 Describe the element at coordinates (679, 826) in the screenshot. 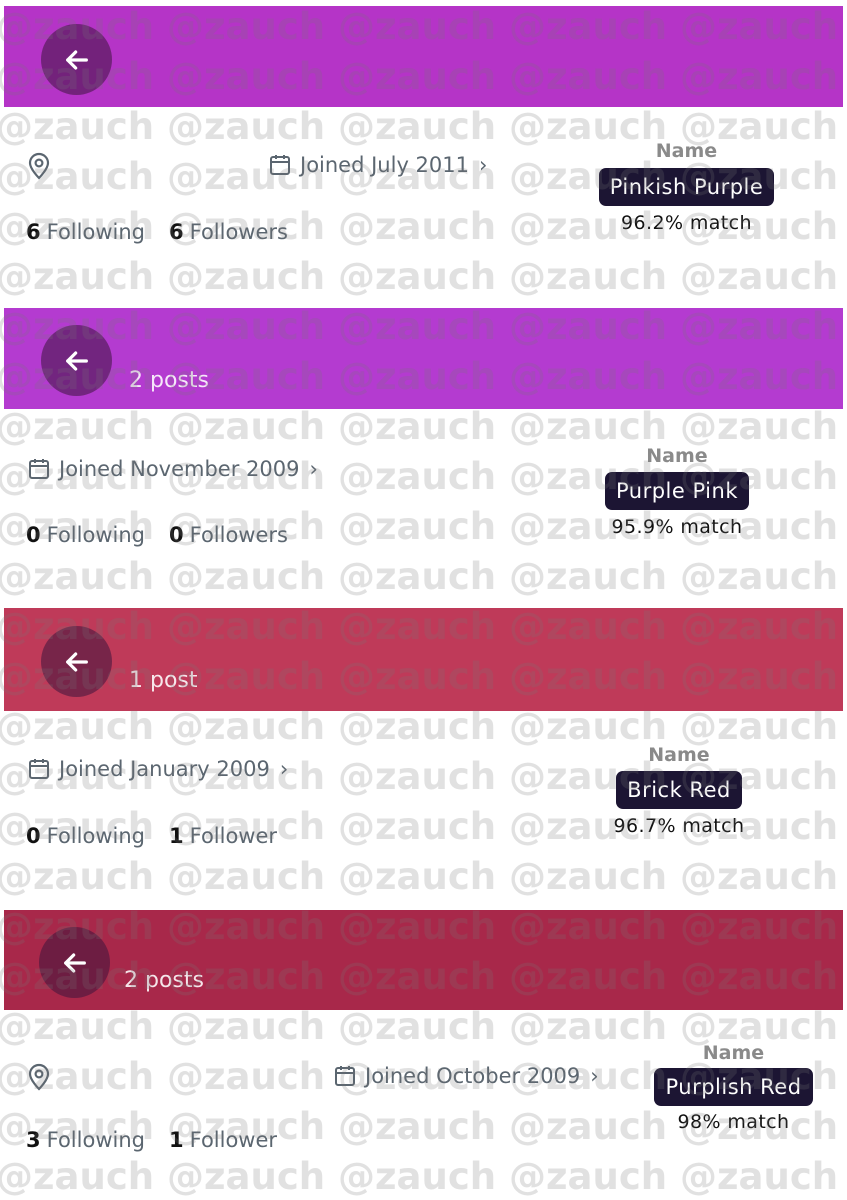

I see `match-percent: 96.7% match` at that location.